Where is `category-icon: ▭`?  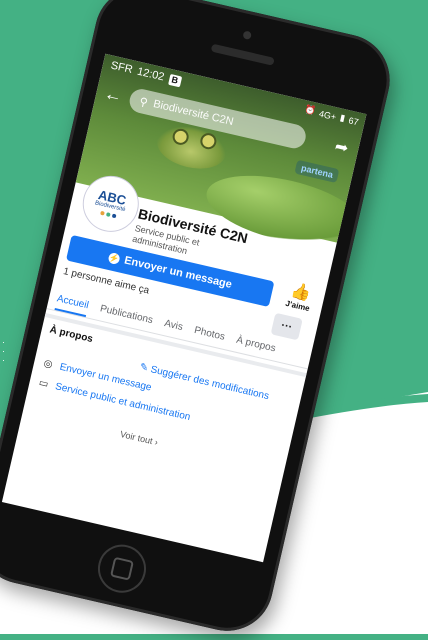 category-icon: ▭ is located at coordinates (43, 384).